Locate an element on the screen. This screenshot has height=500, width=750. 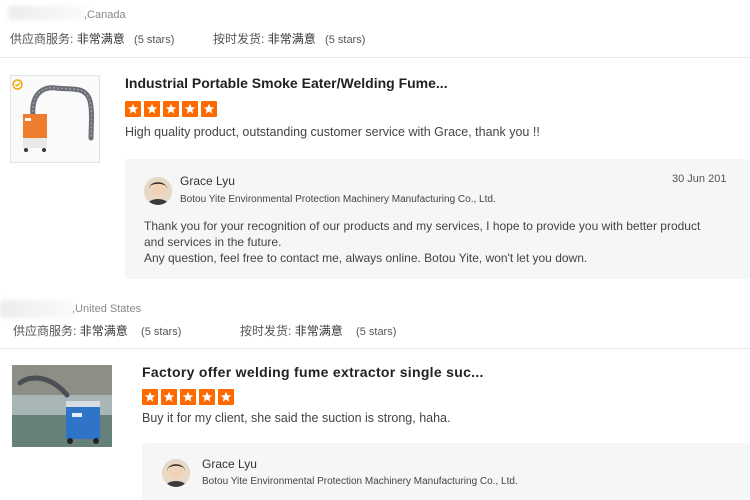
gold-supplier-badge-icon is located at coordinates (17, 83).